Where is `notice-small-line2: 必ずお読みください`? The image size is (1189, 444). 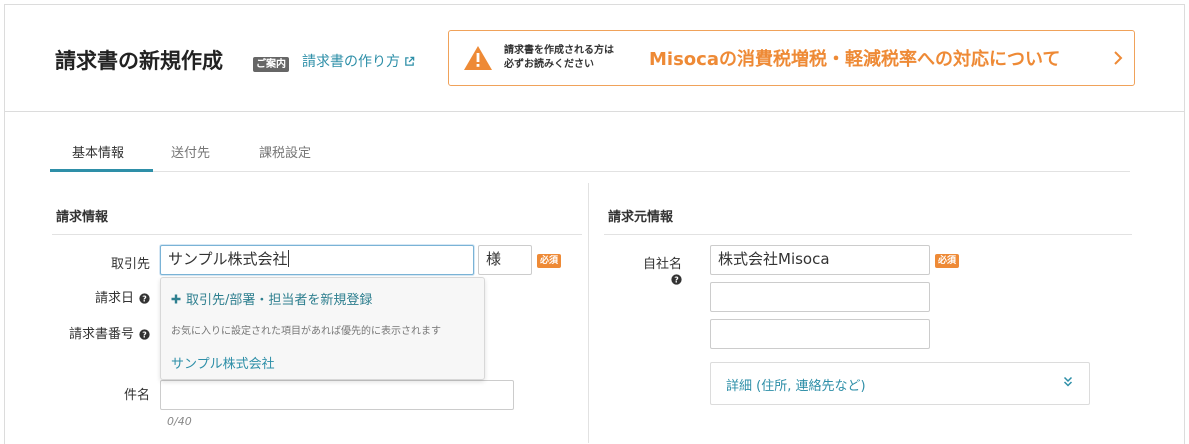
notice-small-line2: 必ずお読みください is located at coordinates (549, 64).